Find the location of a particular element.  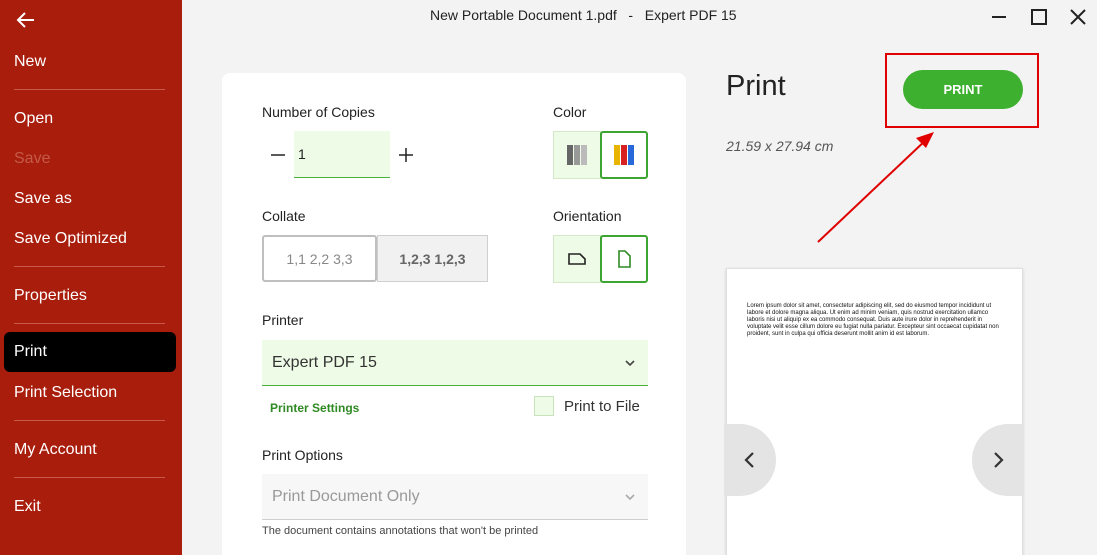

print-options-select: Print Document Only is located at coordinates (455, 497).